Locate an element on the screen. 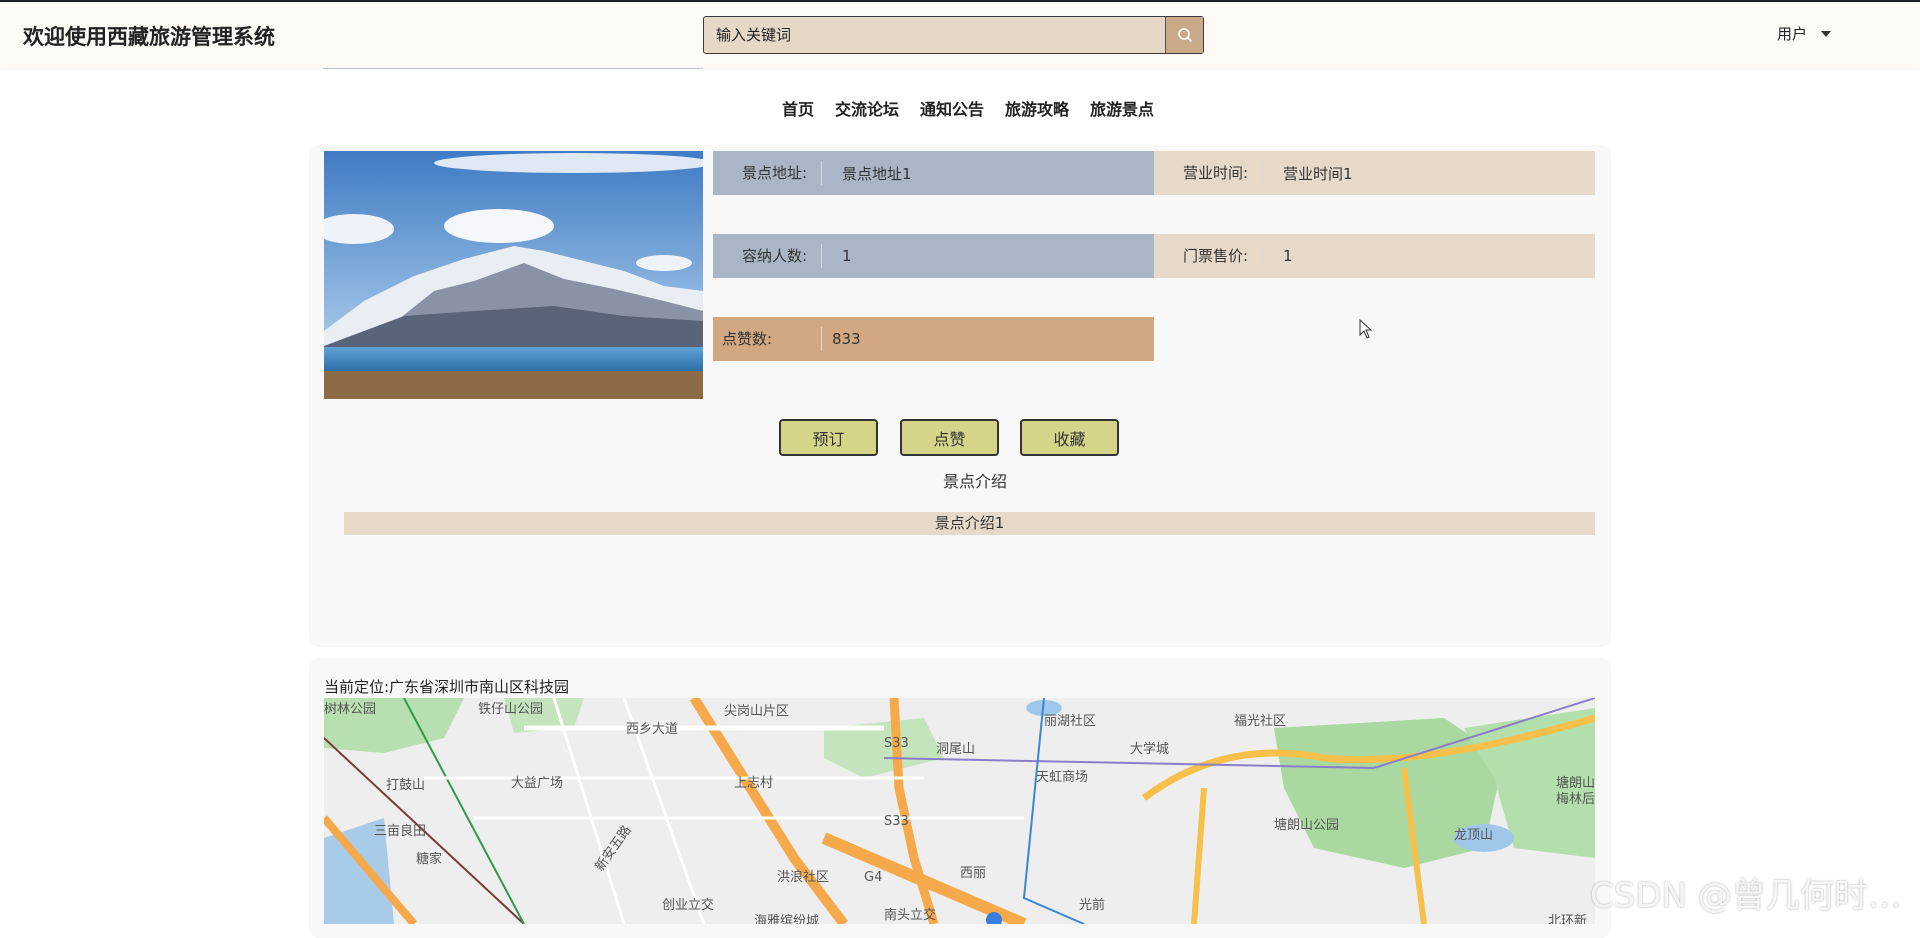 The height and width of the screenshot is (938, 1920). map-label: 西乡大道 is located at coordinates (652, 729).